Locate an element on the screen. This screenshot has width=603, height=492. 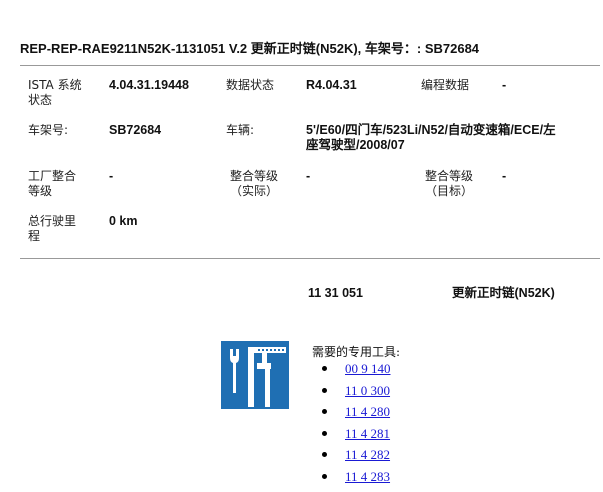
tool-link-5: 11 4 283 is located at coordinates (367, 476).